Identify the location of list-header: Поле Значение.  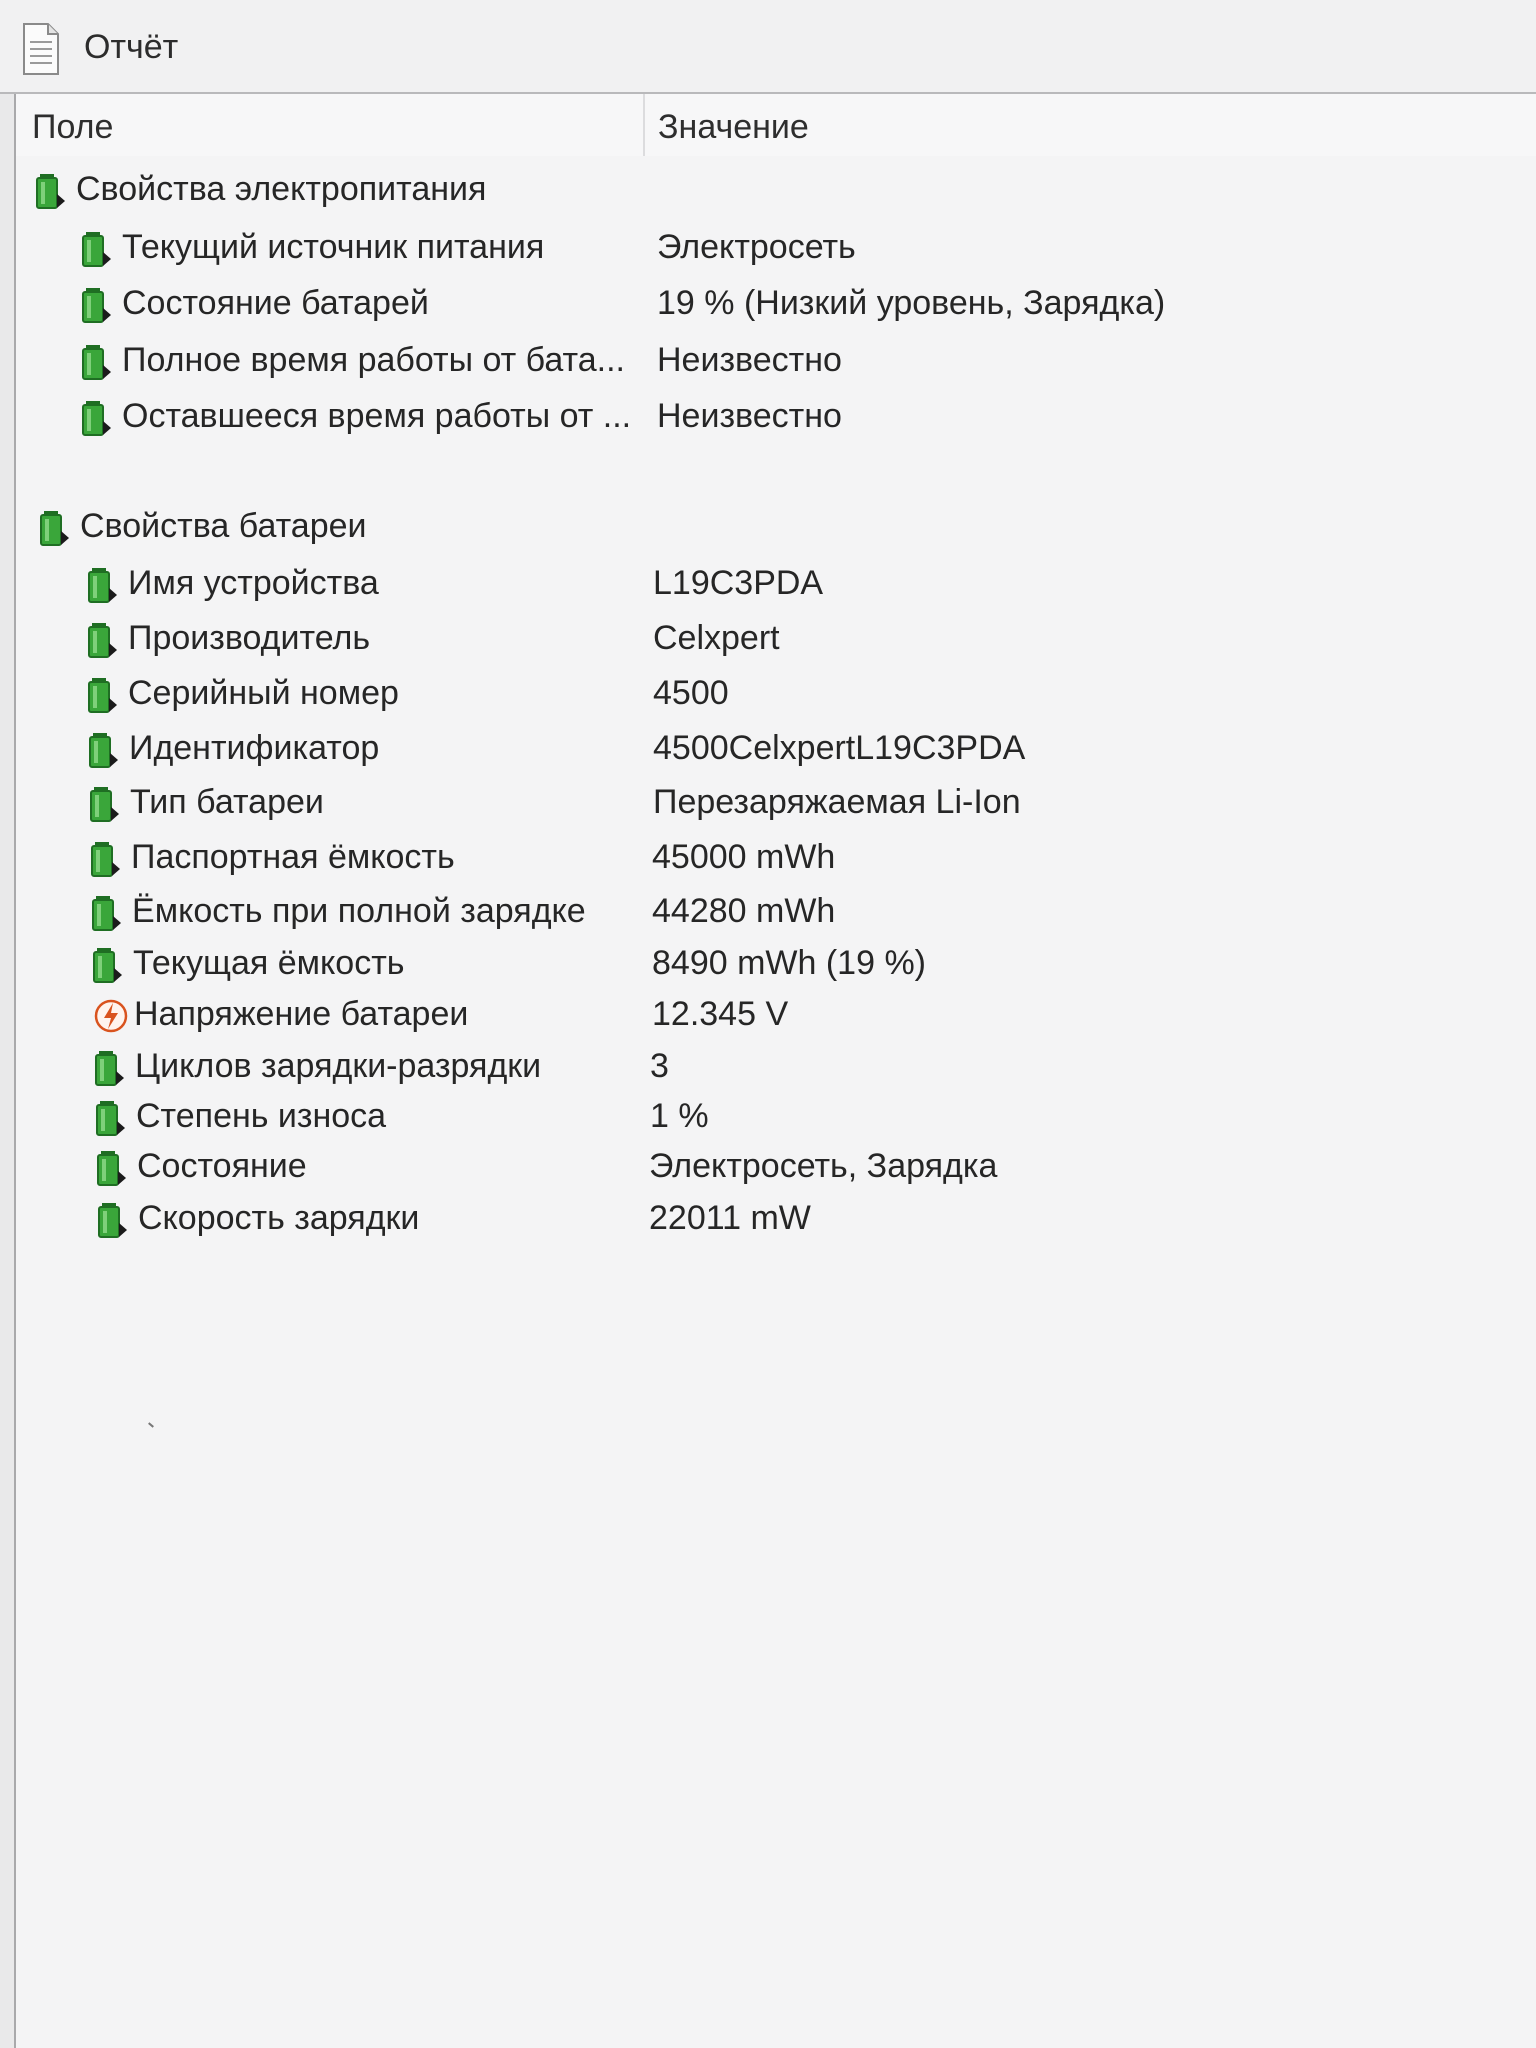
(776, 125).